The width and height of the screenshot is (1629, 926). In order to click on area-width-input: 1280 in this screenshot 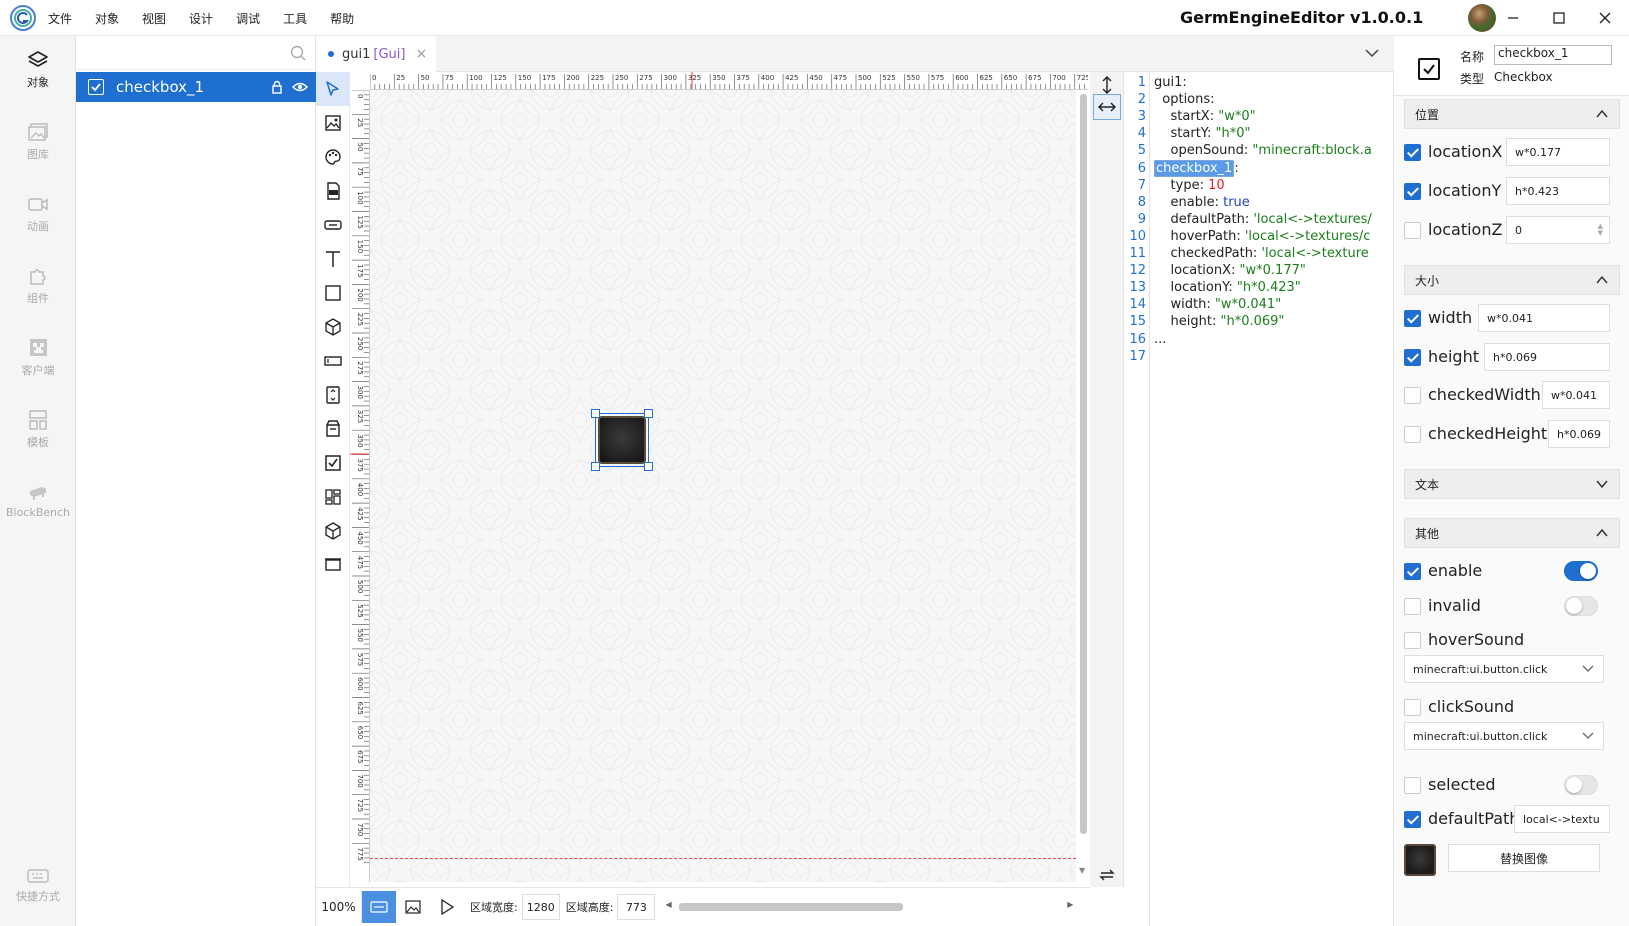, I will do `click(540, 907)`.